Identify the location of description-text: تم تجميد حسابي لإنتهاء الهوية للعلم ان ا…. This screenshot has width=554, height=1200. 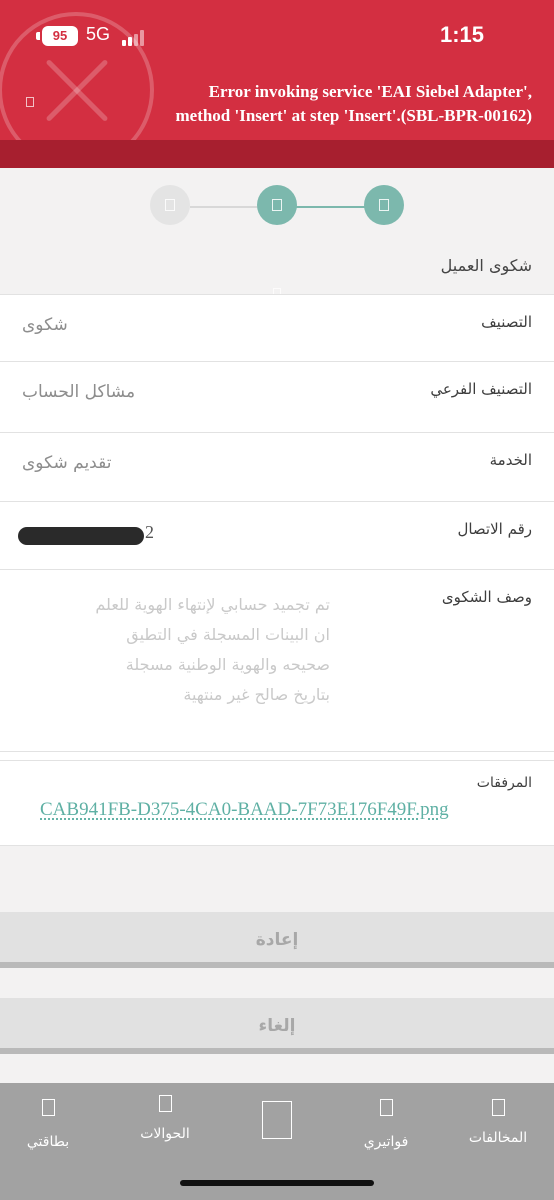
(190, 650).